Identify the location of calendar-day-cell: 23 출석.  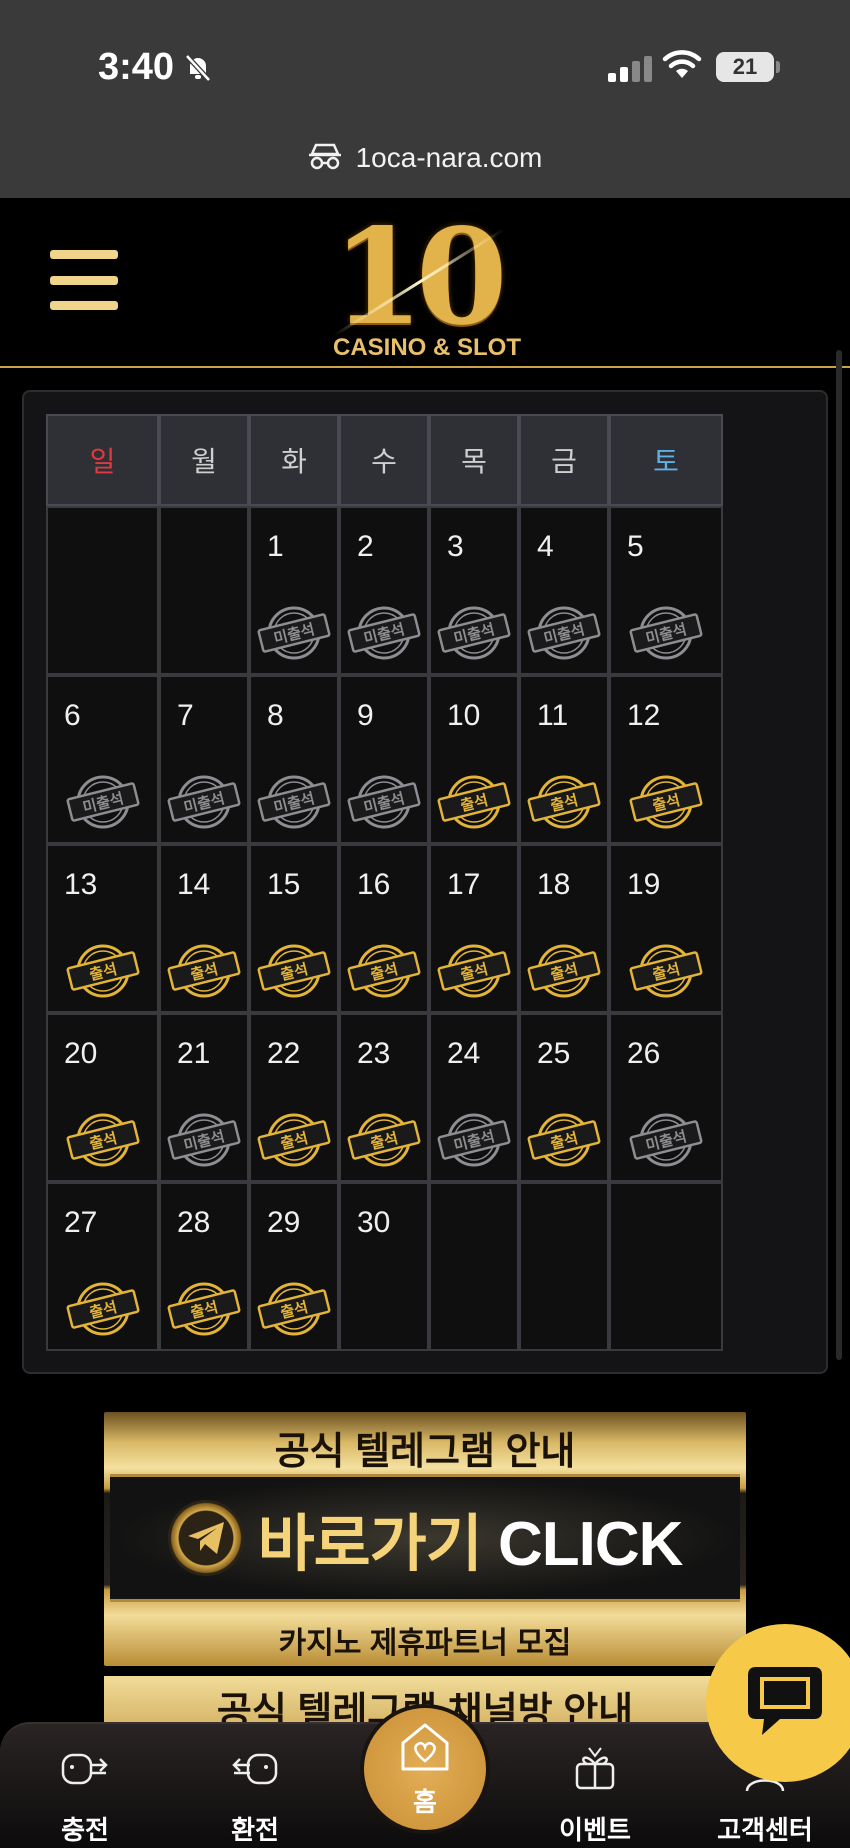
(384, 1097).